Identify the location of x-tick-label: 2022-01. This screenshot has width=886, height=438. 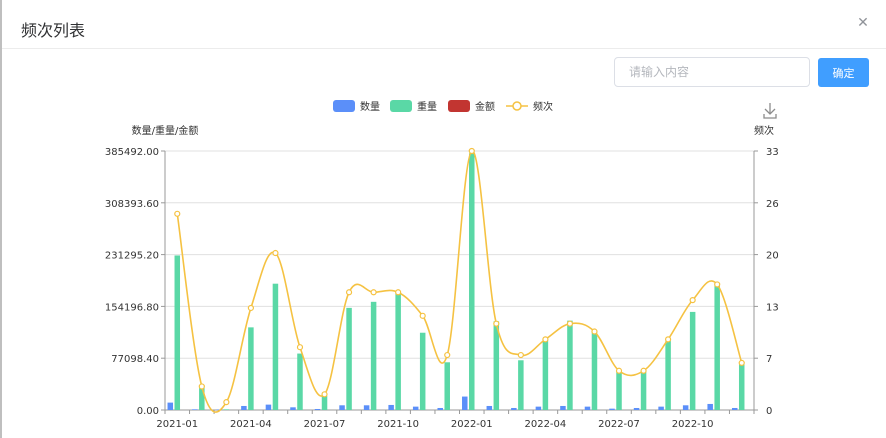
(472, 424).